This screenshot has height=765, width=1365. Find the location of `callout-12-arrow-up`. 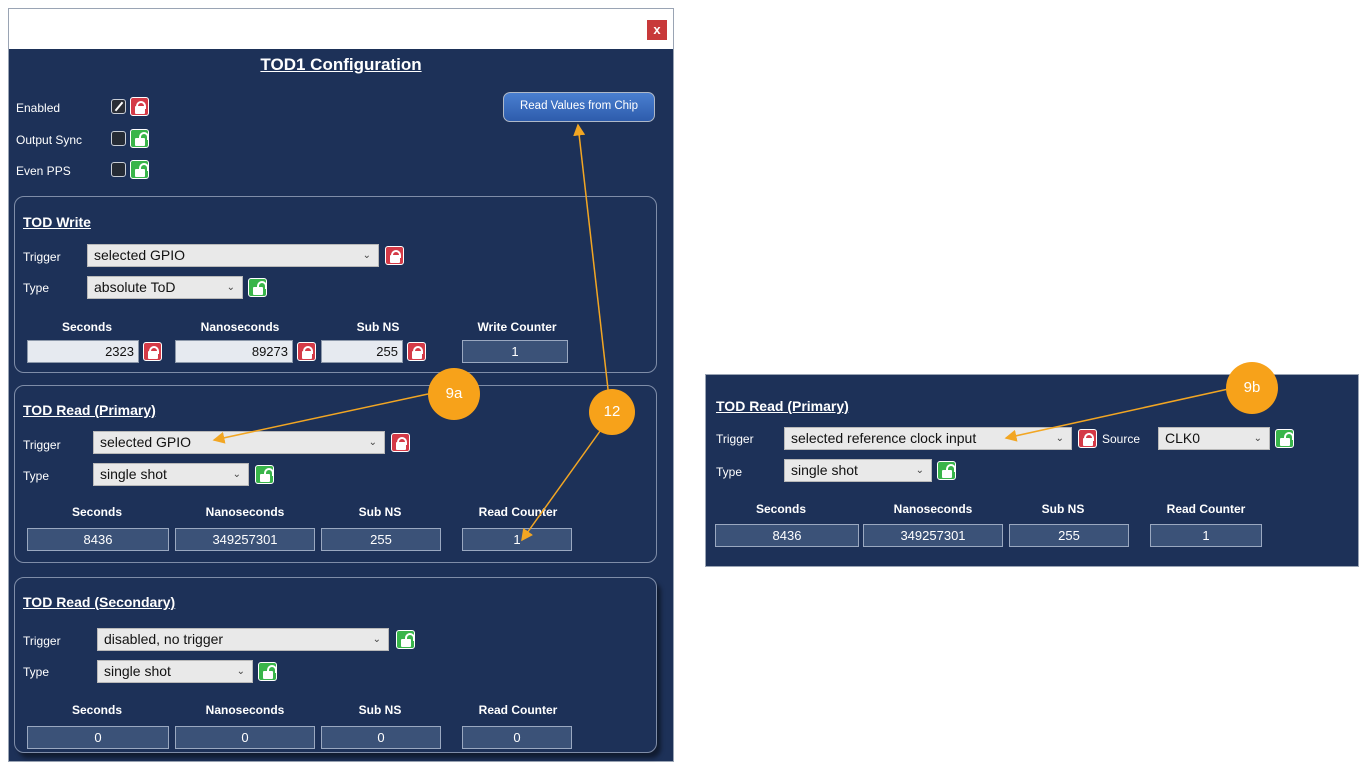

callout-12-arrow-up is located at coordinates (591, 261).